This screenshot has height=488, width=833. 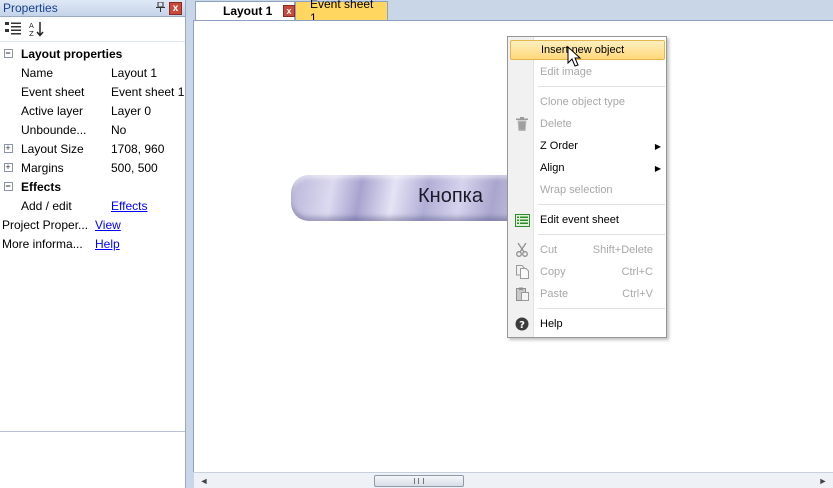 I want to click on grip-icon, so click(x=419, y=481).